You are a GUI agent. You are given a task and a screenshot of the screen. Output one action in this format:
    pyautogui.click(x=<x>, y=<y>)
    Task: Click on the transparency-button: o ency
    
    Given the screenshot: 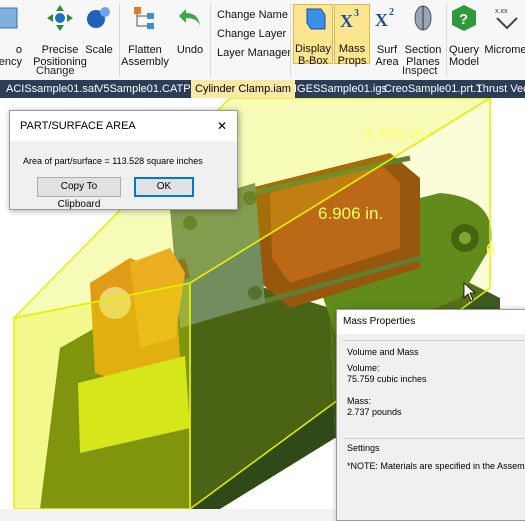 What is the action you would take?
    pyautogui.click(x=11, y=36)
    